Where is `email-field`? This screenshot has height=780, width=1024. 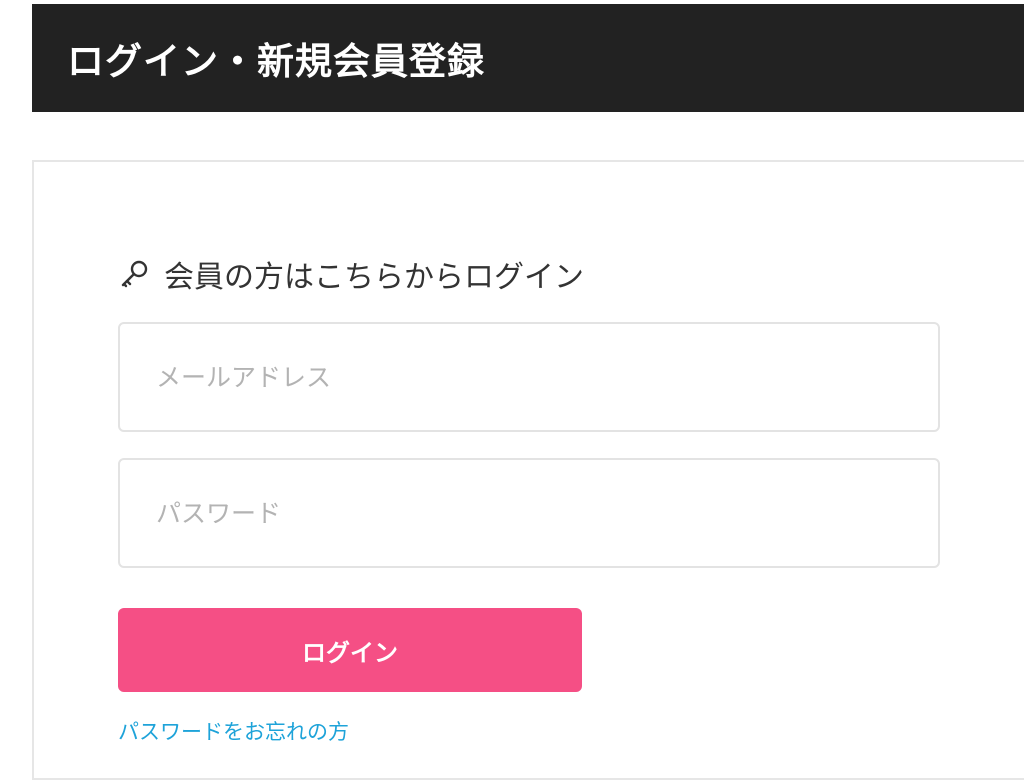
email-field is located at coordinates (529, 377).